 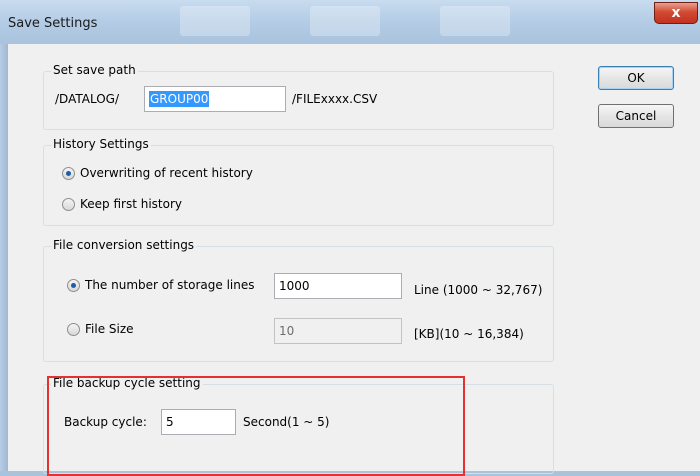 What do you see at coordinates (124, 245) in the screenshot?
I see `file-conversion-group-label: File conversion settings` at bounding box center [124, 245].